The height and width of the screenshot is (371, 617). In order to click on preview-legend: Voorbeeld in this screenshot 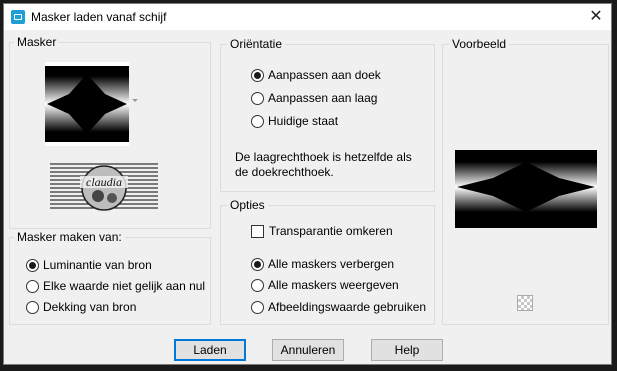, I will do `click(479, 44)`.